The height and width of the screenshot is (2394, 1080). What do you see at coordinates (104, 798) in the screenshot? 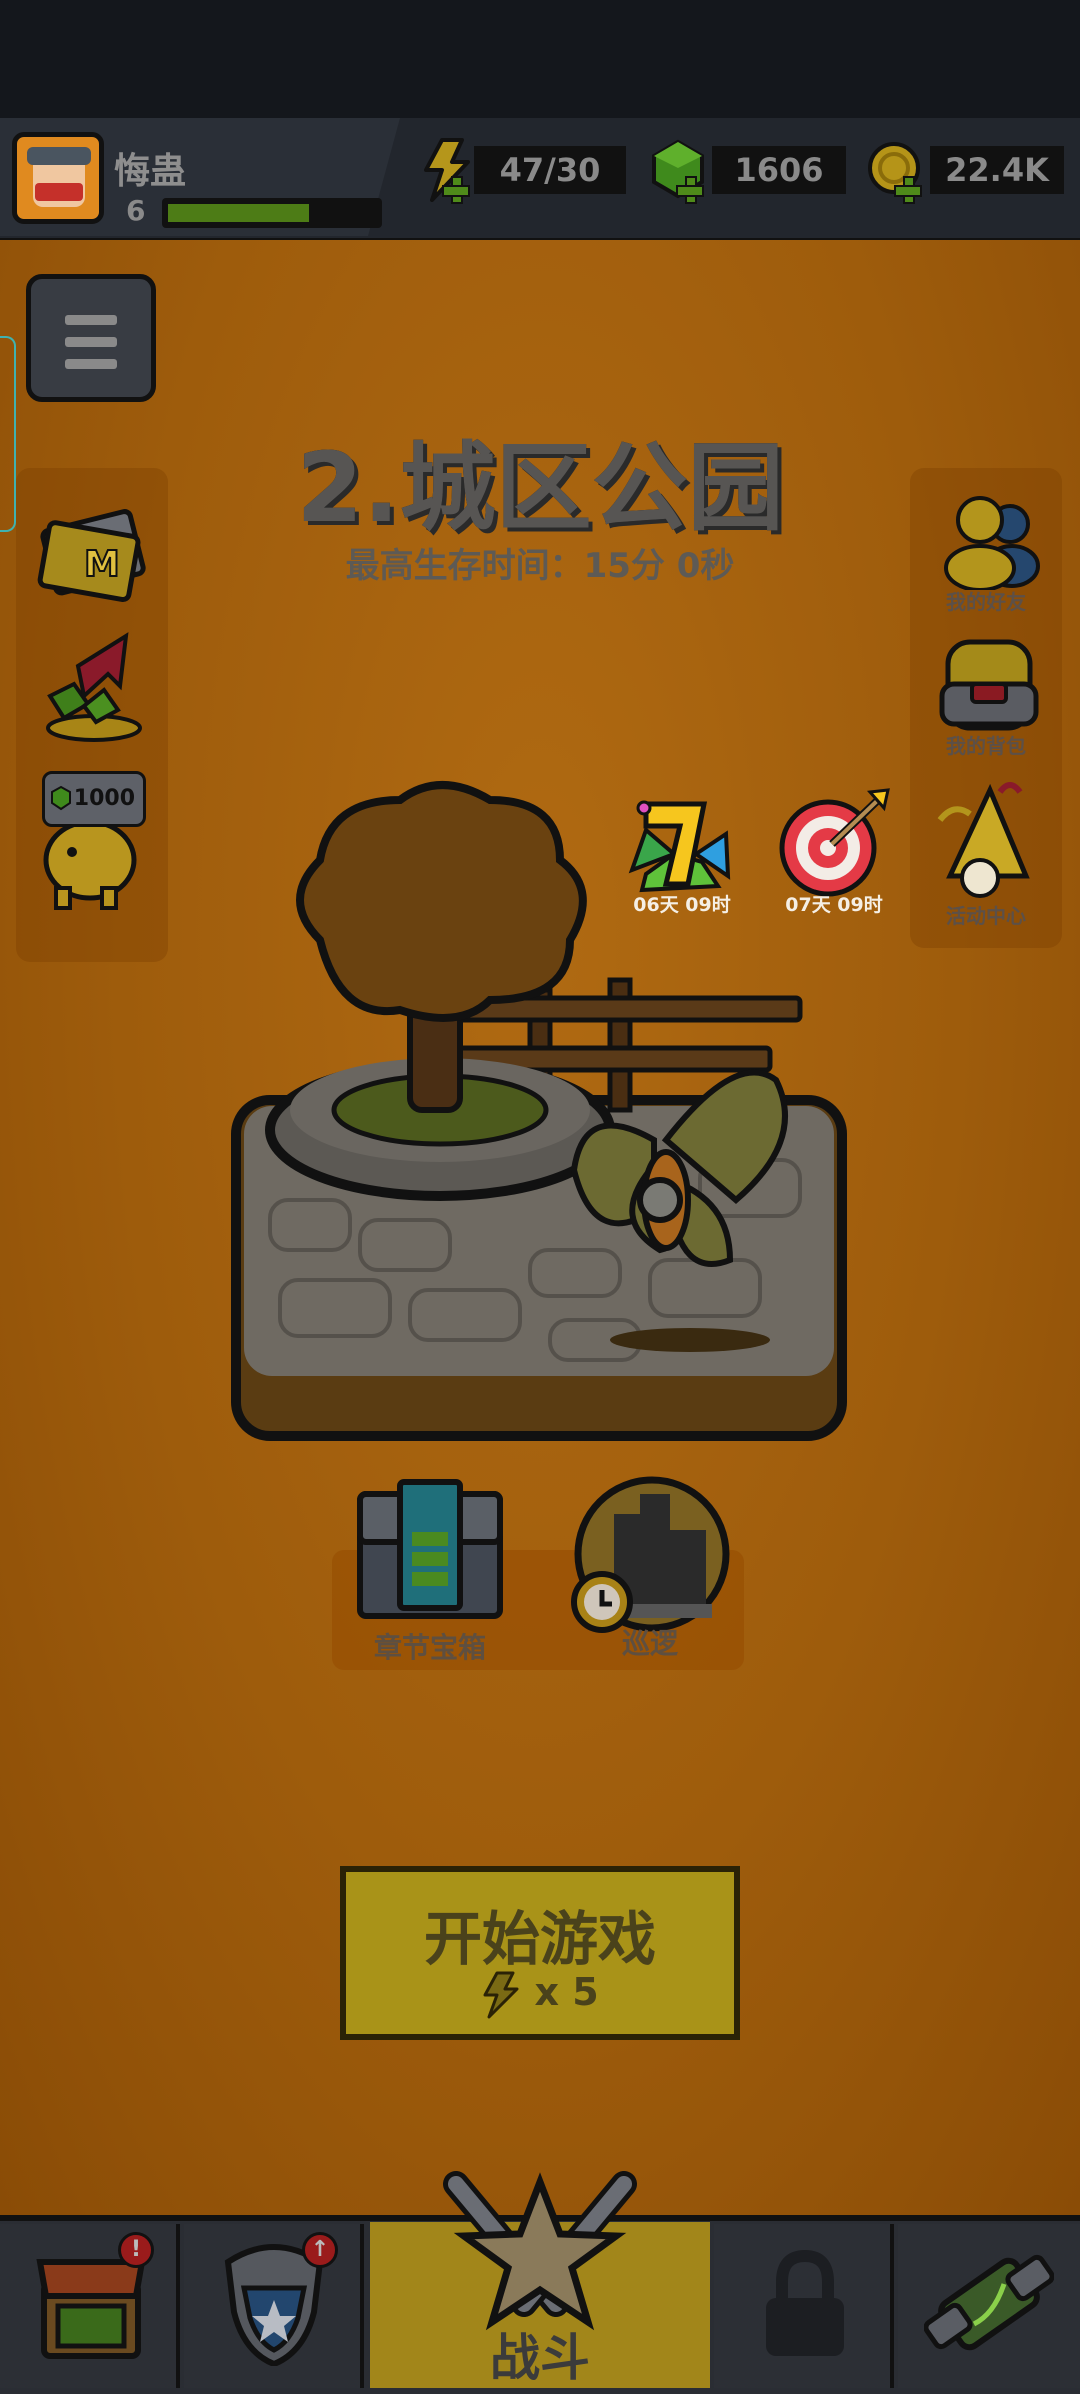
I see `piggy-gem-amount: 1000` at bounding box center [104, 798].